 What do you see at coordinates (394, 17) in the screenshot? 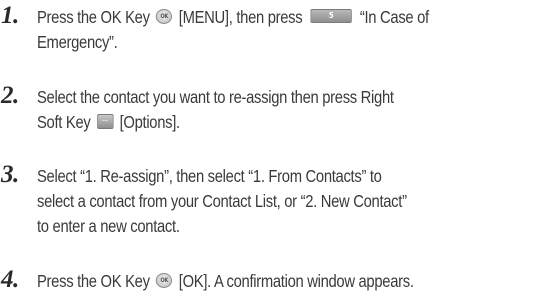
I see `step-text-segment: “In Case of` at bounding box center [394, 17].